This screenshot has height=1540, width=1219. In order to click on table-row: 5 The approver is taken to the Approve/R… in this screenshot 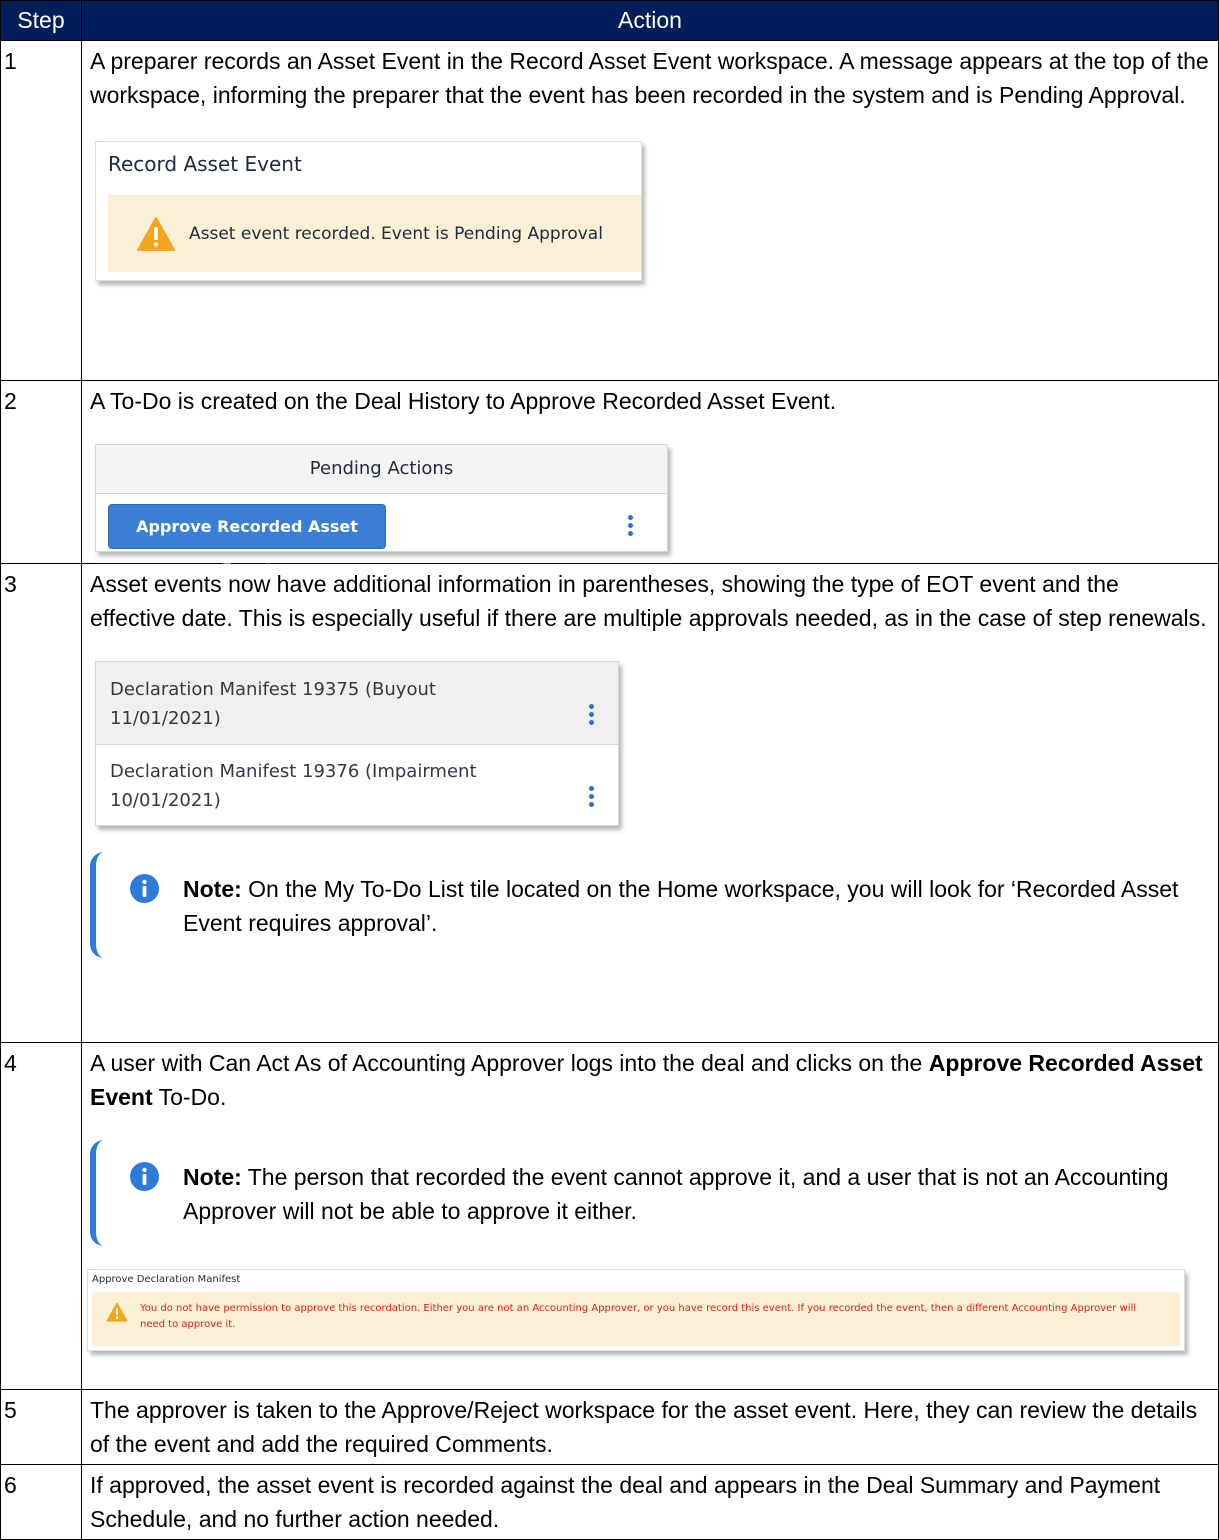, I will do `click(609, 1427)`.